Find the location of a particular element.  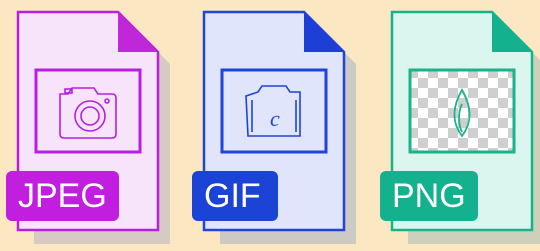

png-label: PNG is located at coordinates (429, 196).